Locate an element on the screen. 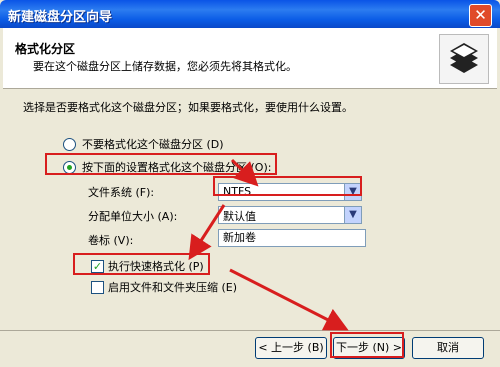 This screenshot has height=367, width=500. arrow-to-file-system is located at coordinates (244, 172).